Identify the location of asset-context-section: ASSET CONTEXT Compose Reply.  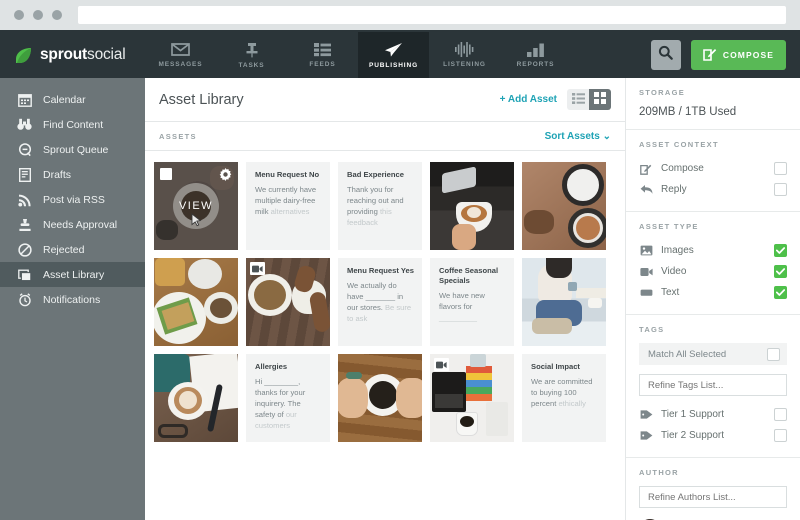
(713, 171).